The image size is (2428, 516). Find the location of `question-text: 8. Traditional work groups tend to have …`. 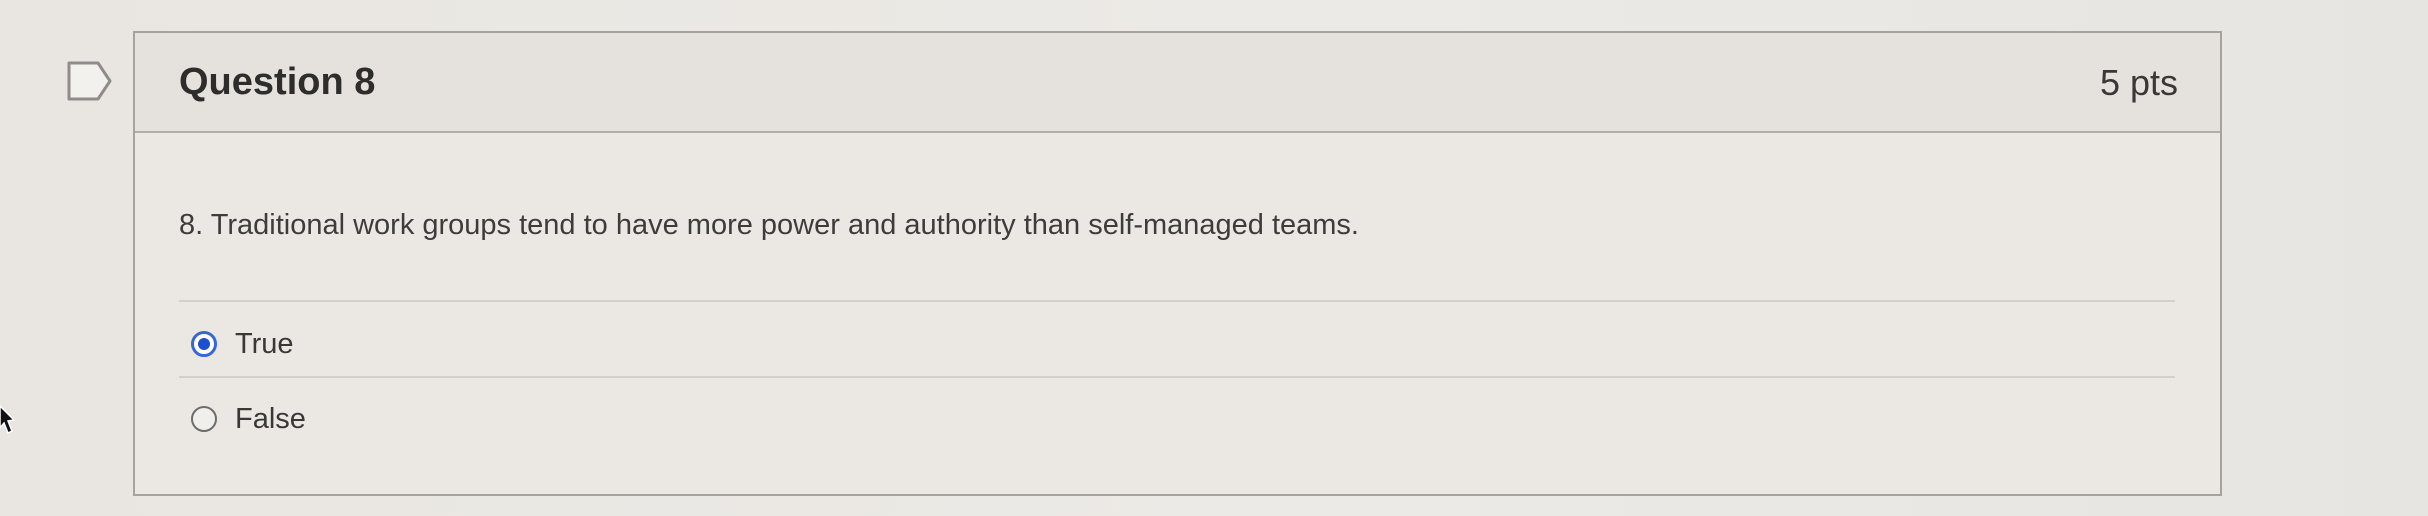

question-text: 8. Traditional work groups tend to have … is located at coordinates (769, 225).